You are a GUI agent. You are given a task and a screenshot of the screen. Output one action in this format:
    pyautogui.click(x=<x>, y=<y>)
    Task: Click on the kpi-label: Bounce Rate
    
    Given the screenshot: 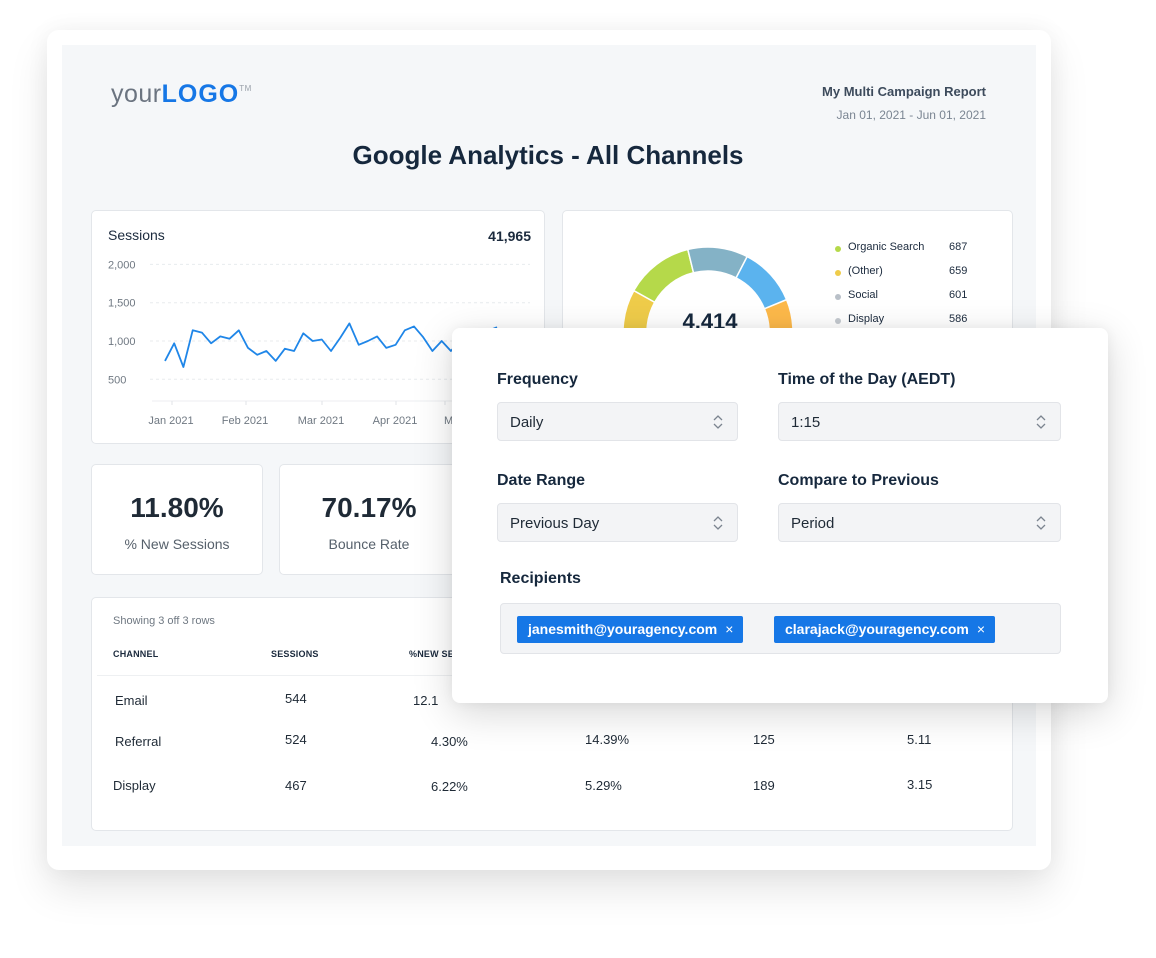 What is the action you would take?
    pyautogui.click(x=369, y=544)
    